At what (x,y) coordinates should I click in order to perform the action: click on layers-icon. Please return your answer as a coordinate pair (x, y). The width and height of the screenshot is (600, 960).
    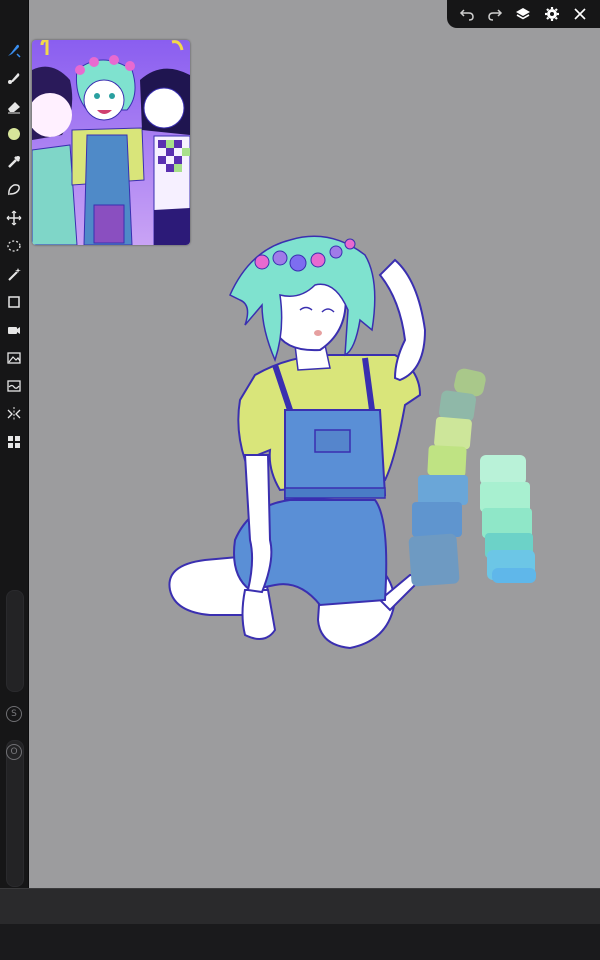
    Looking at the image, I should click on (523, 14).